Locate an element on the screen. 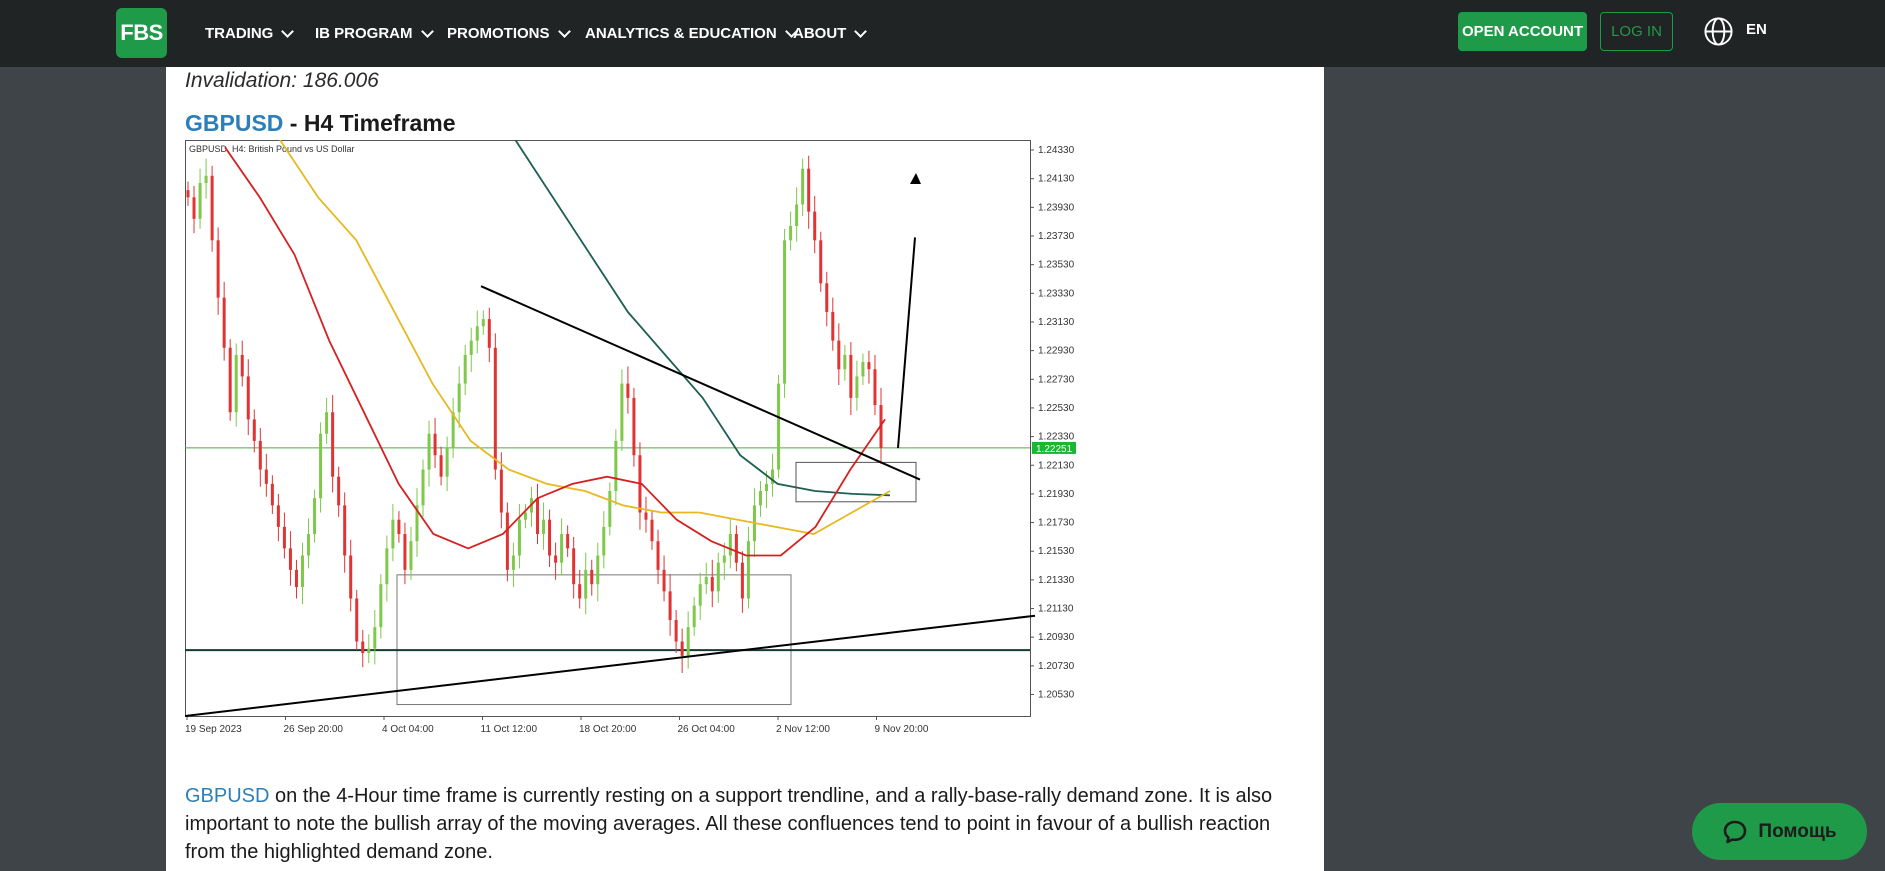  nav-analytics-education: ANALYTICS & EDUCATION is located at coordinates (691, 33).